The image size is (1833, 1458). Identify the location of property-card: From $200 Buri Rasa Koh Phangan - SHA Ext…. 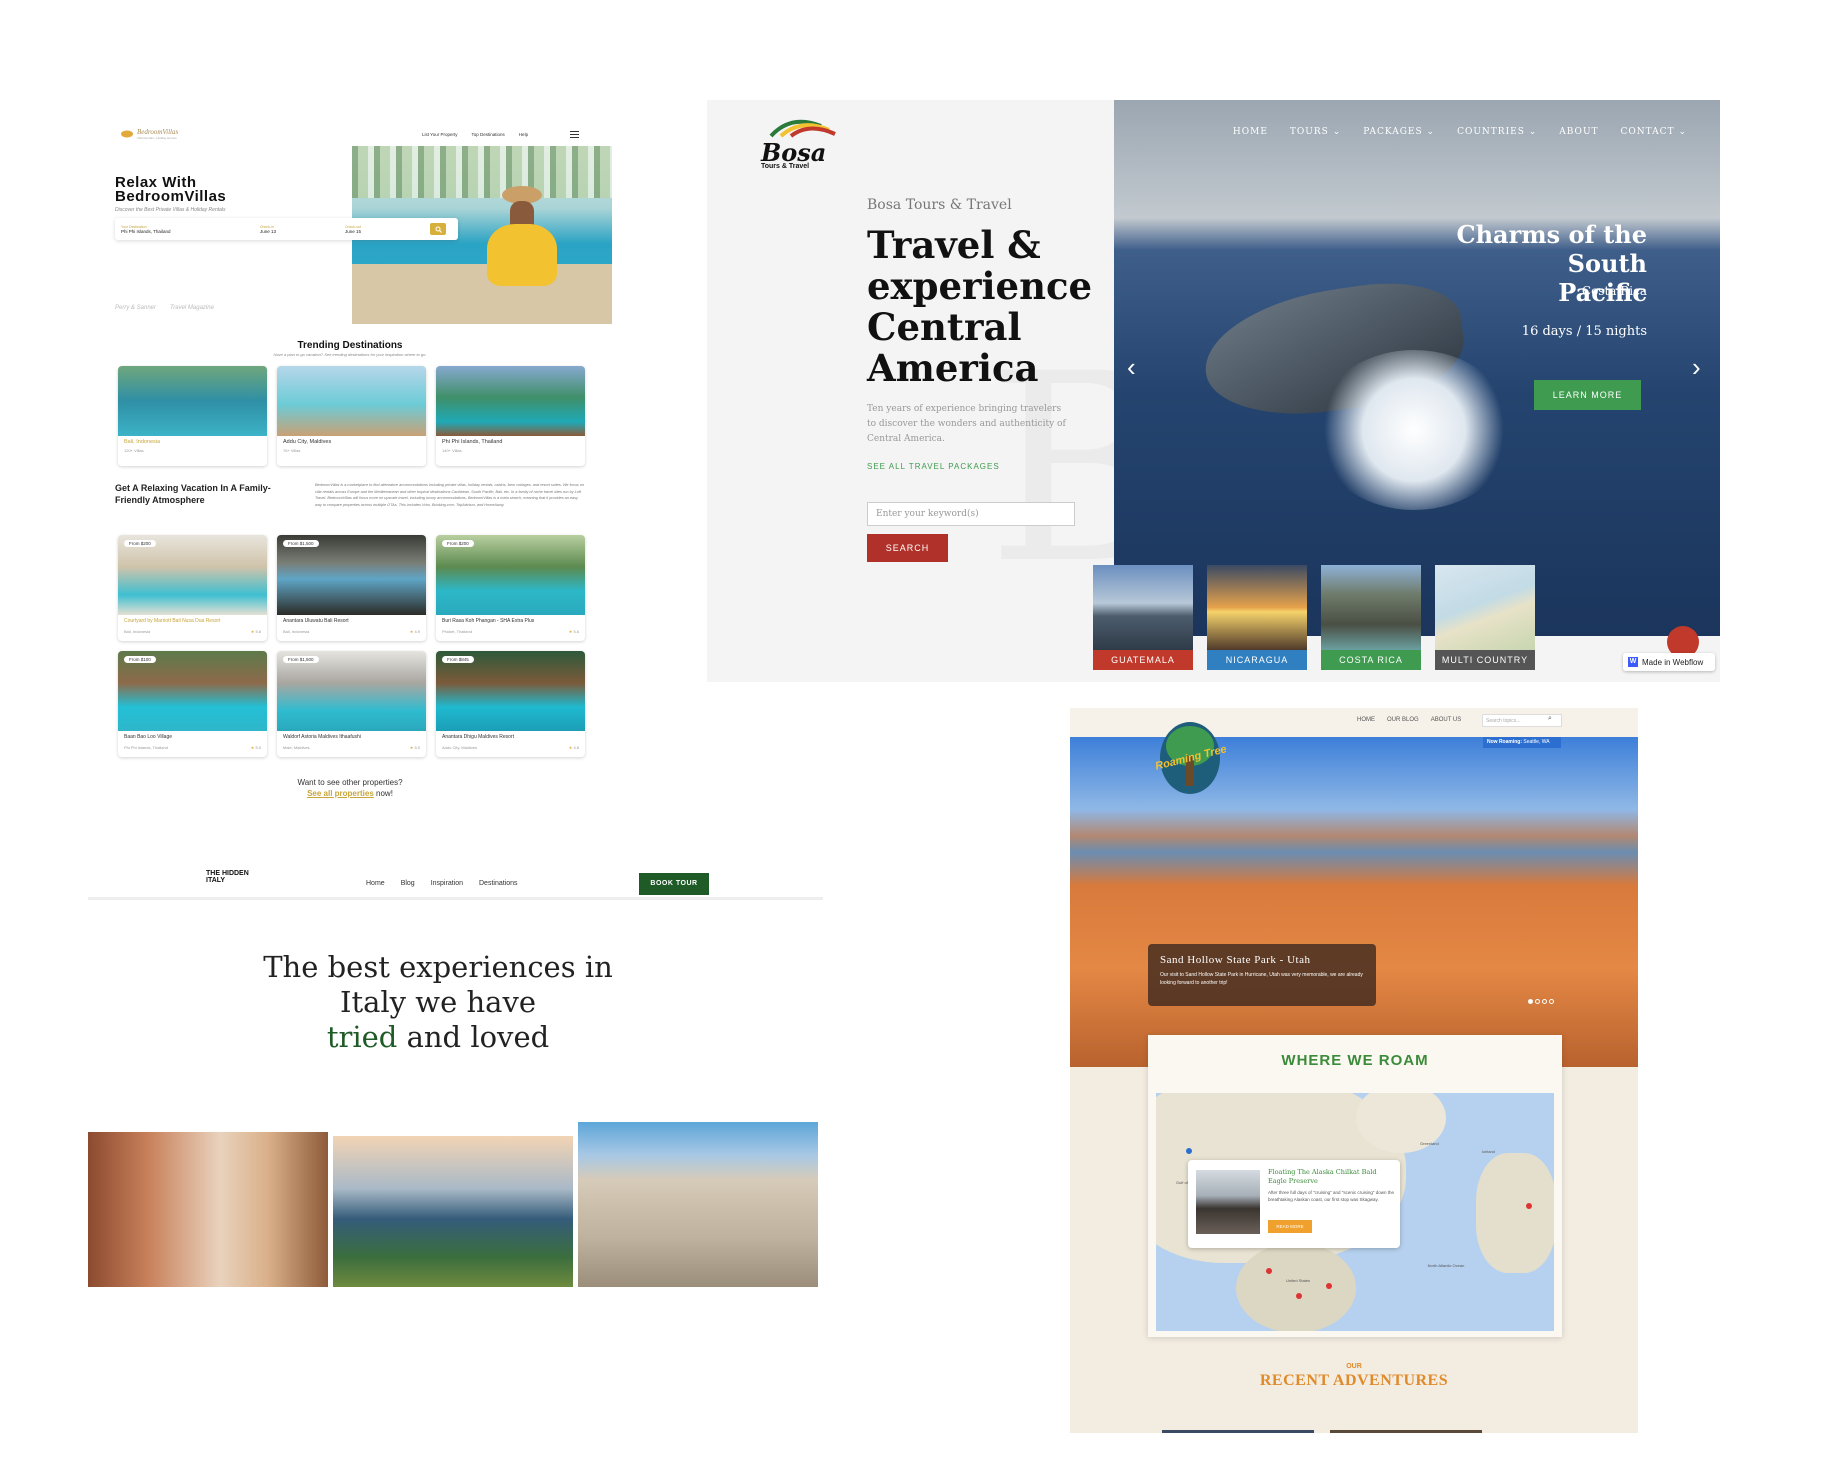
(510, 588).